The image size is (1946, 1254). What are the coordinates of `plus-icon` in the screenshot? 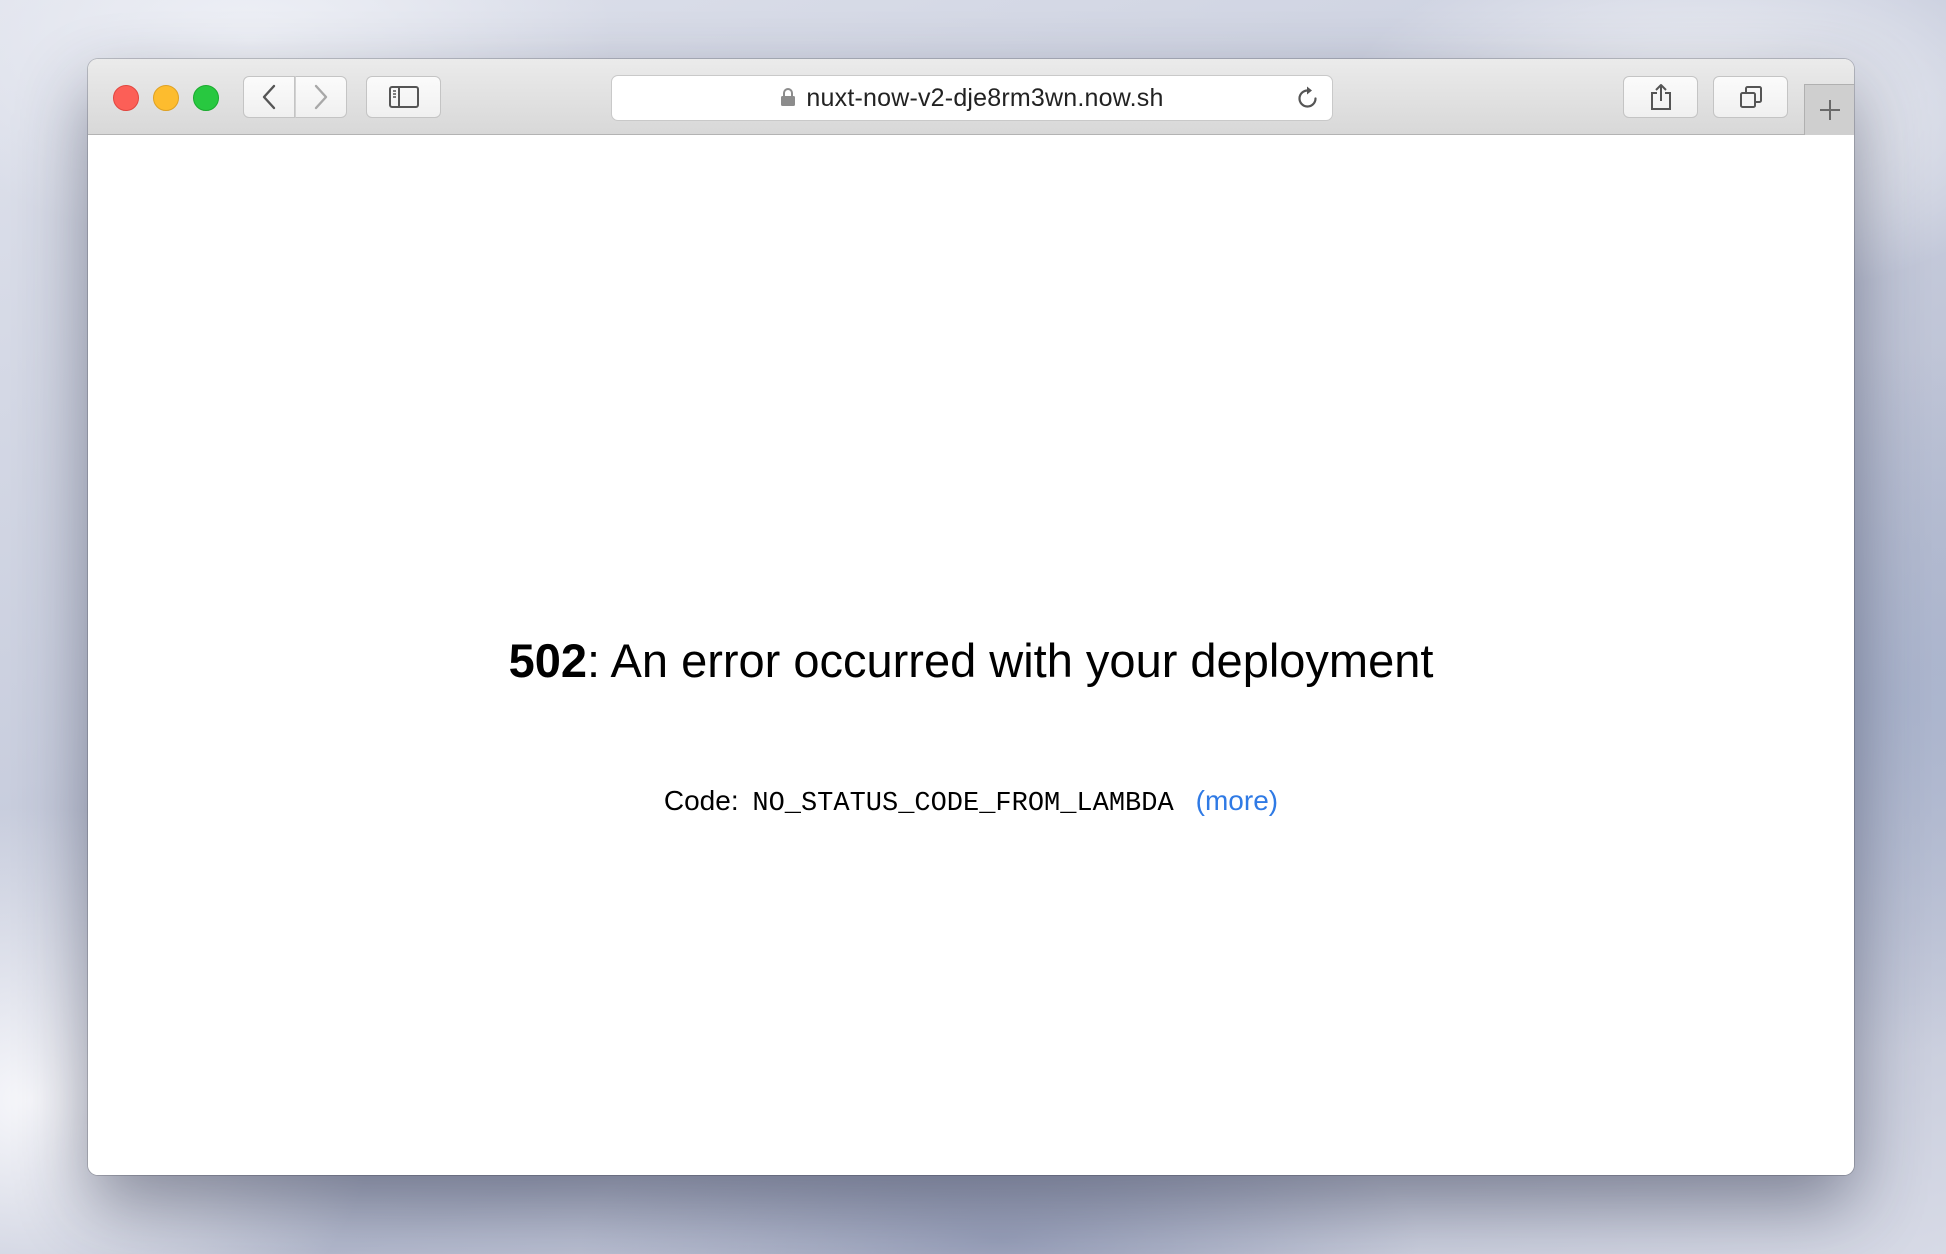 It's located at (1829, 110).